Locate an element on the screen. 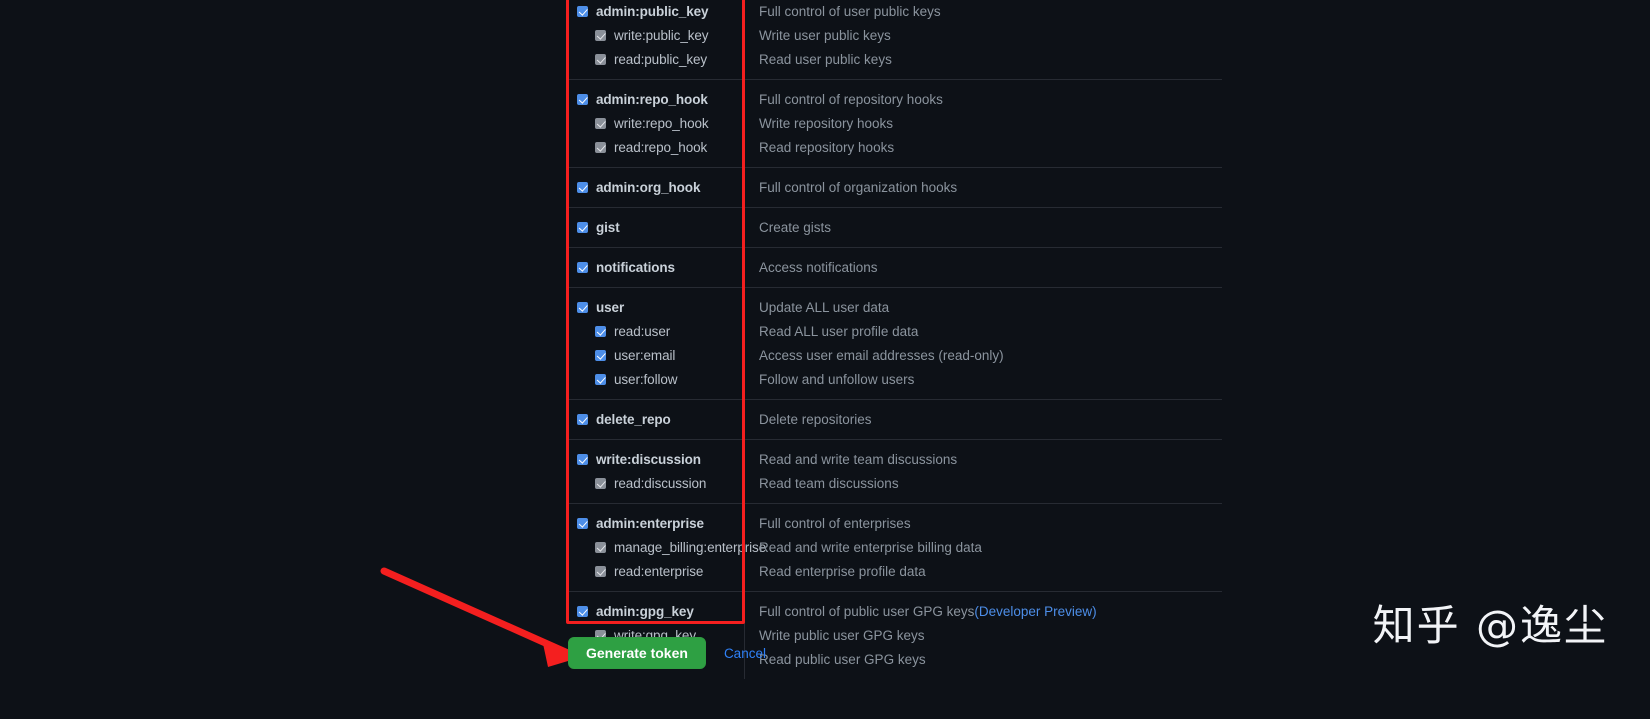 Image resolution: width=1650 pixels, height=719 pixels. scope-label: user:follow is located at coordinates (646, 379).